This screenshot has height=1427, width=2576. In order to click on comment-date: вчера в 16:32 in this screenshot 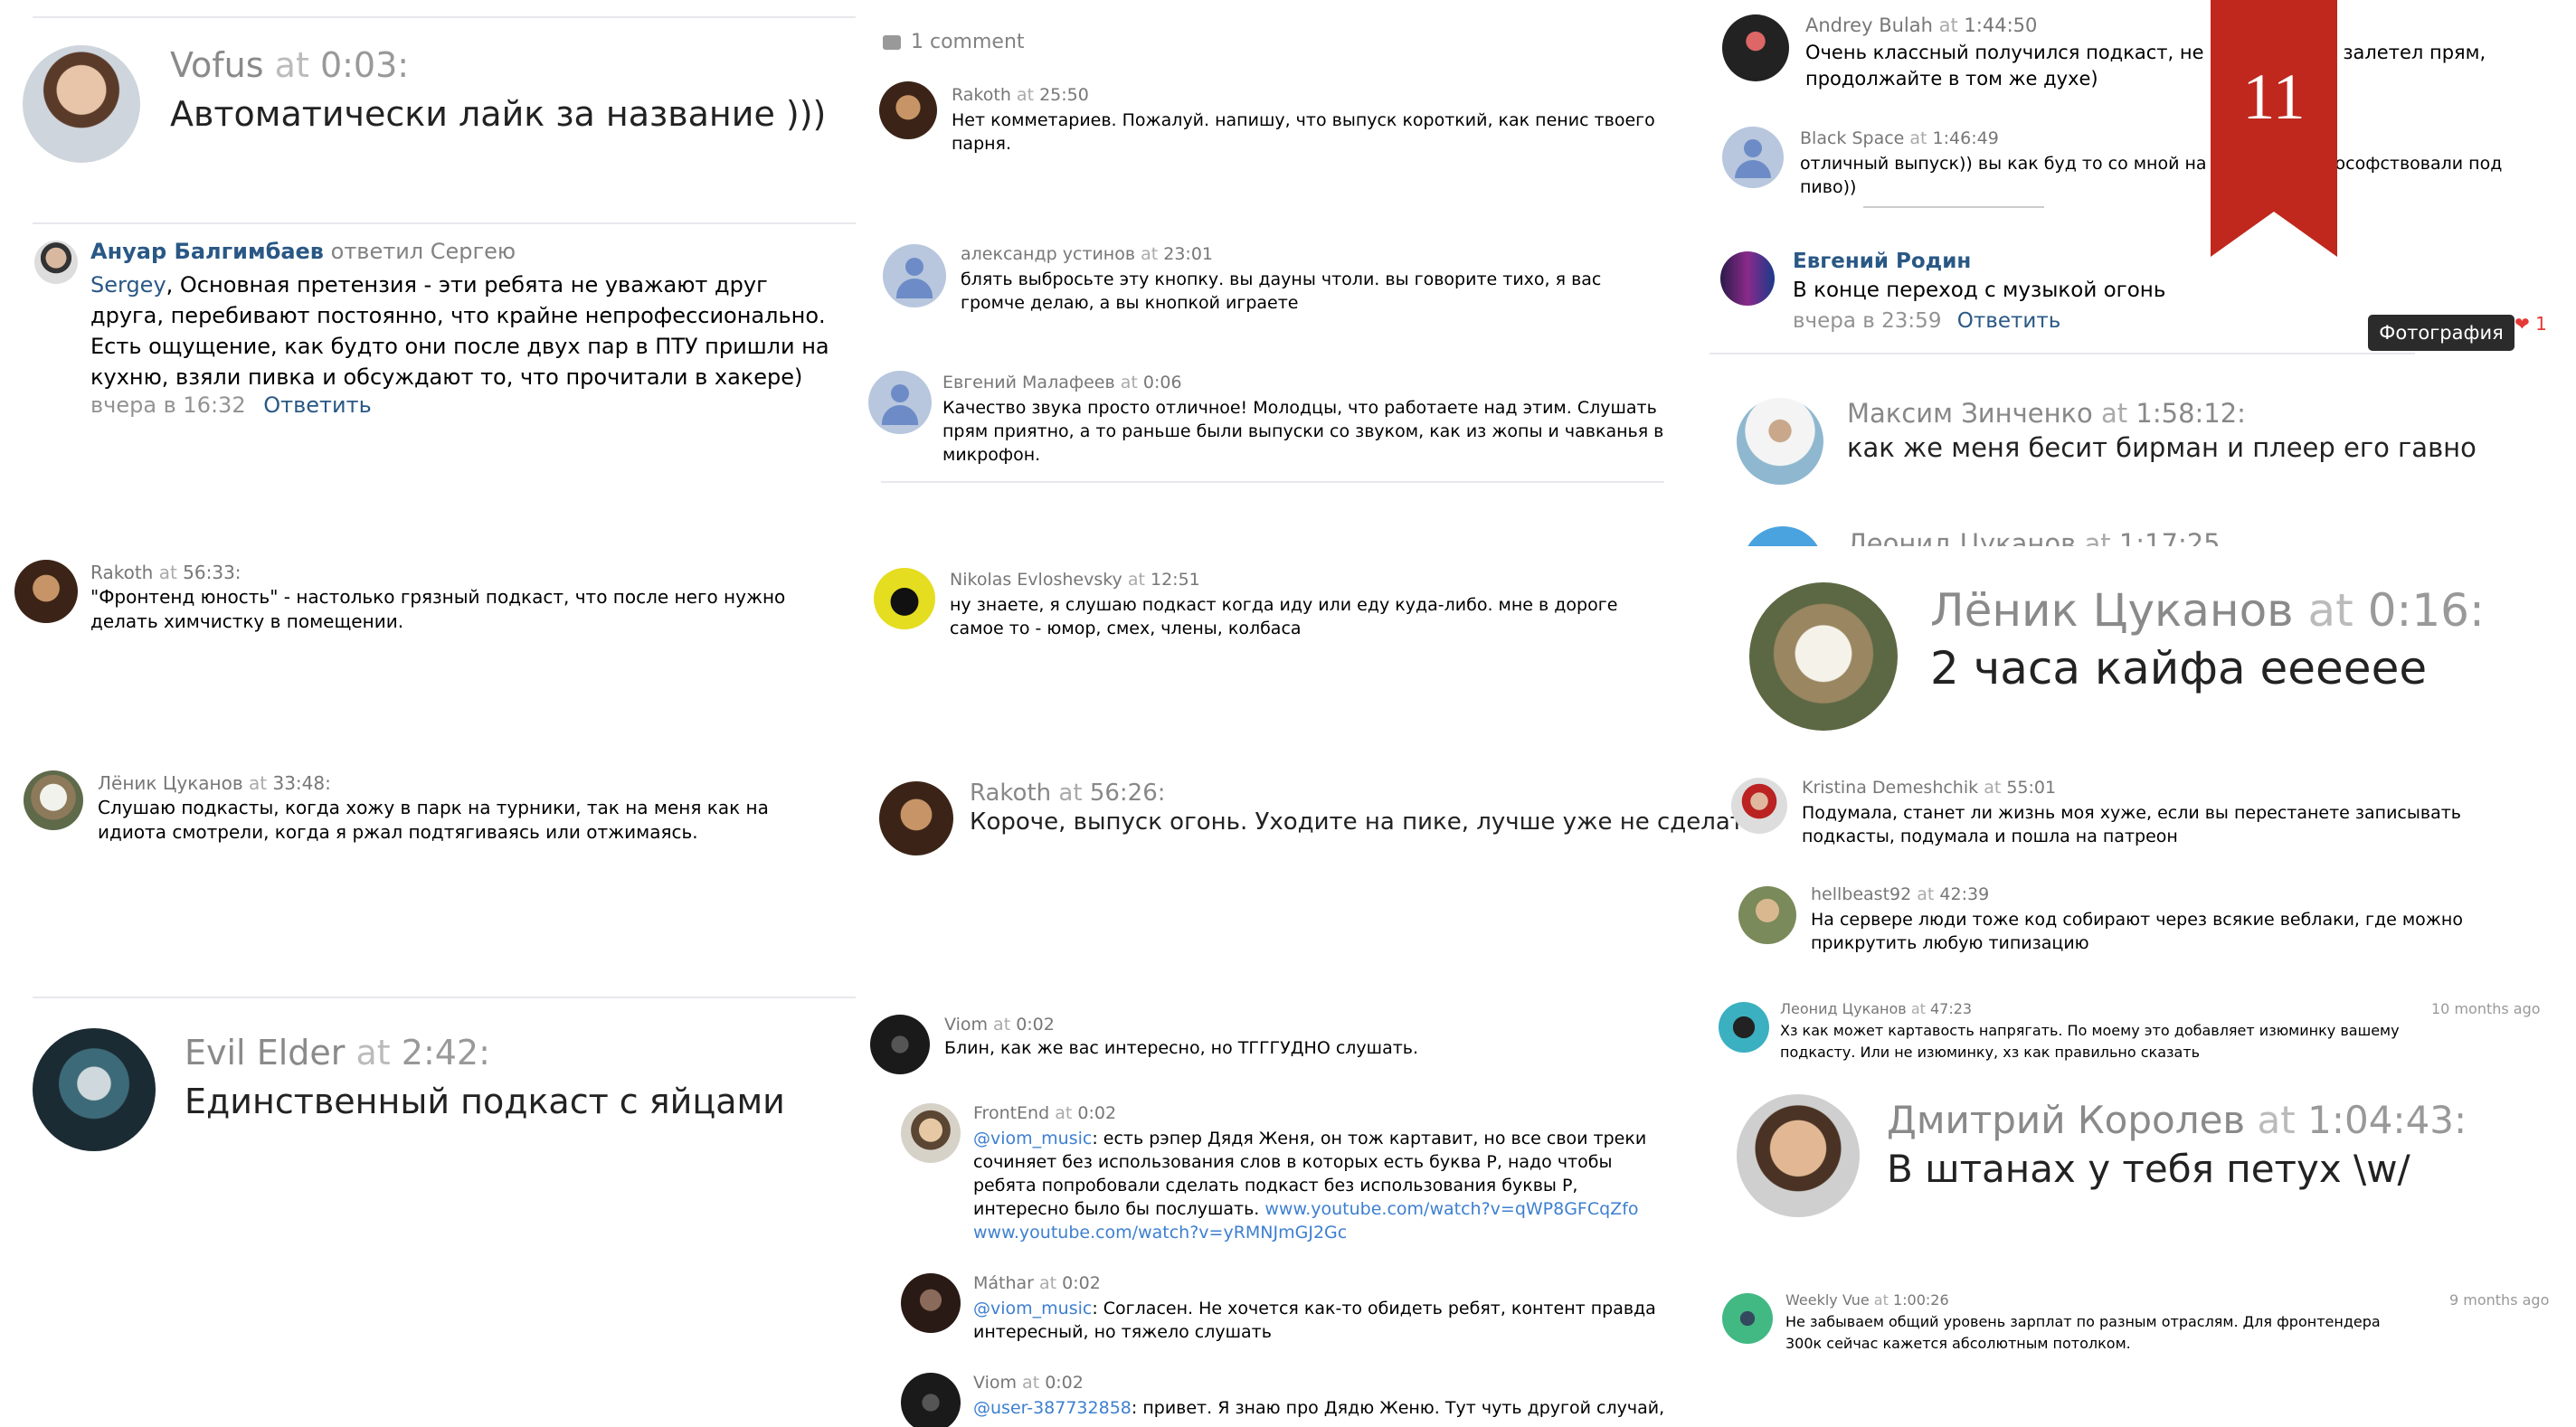, I will do `click(168, 405)`.